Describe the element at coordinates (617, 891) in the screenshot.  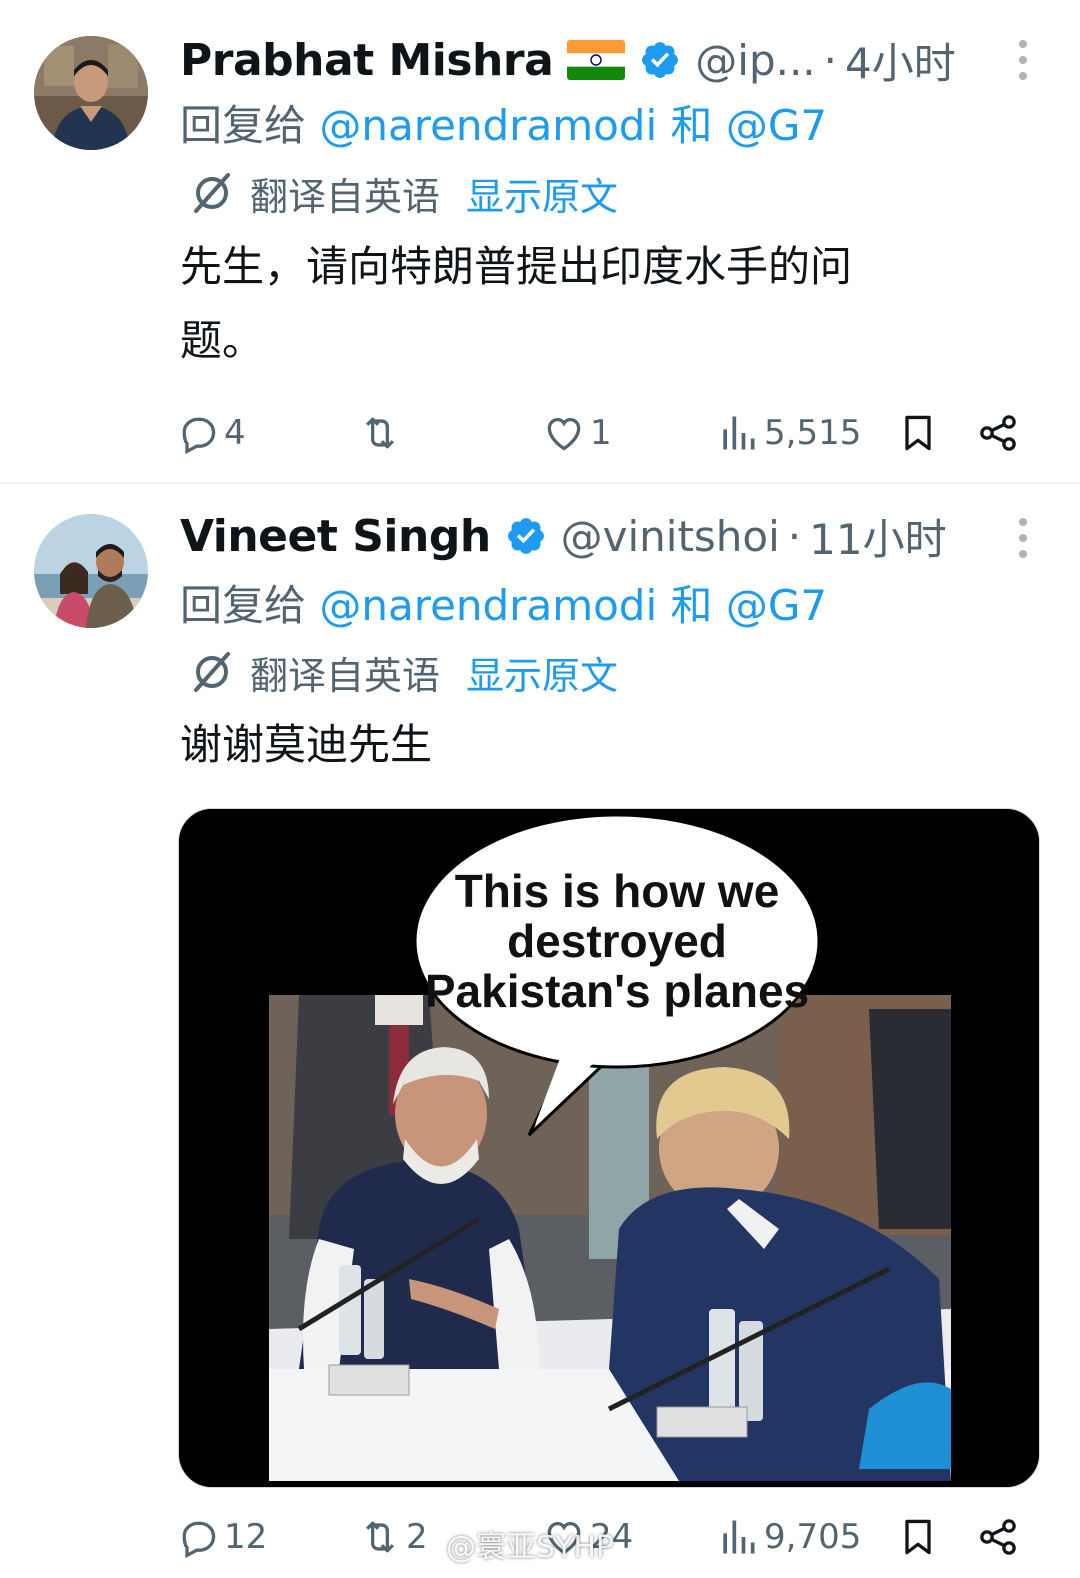
I see `bubble-line: This is how we` at that location.